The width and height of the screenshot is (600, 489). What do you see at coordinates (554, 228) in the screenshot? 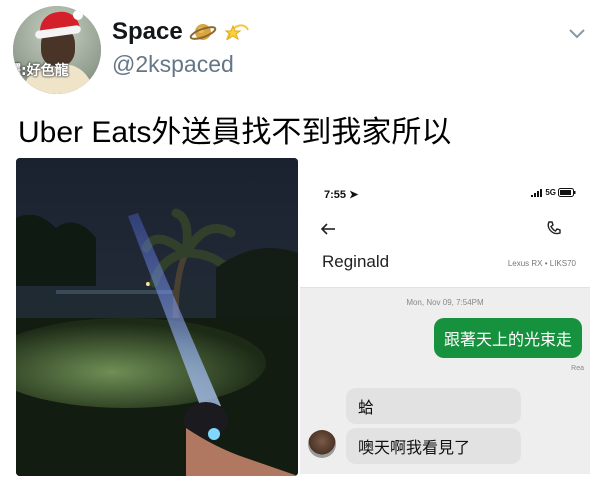
I see `call-icon` at bounding box center [554, 228].